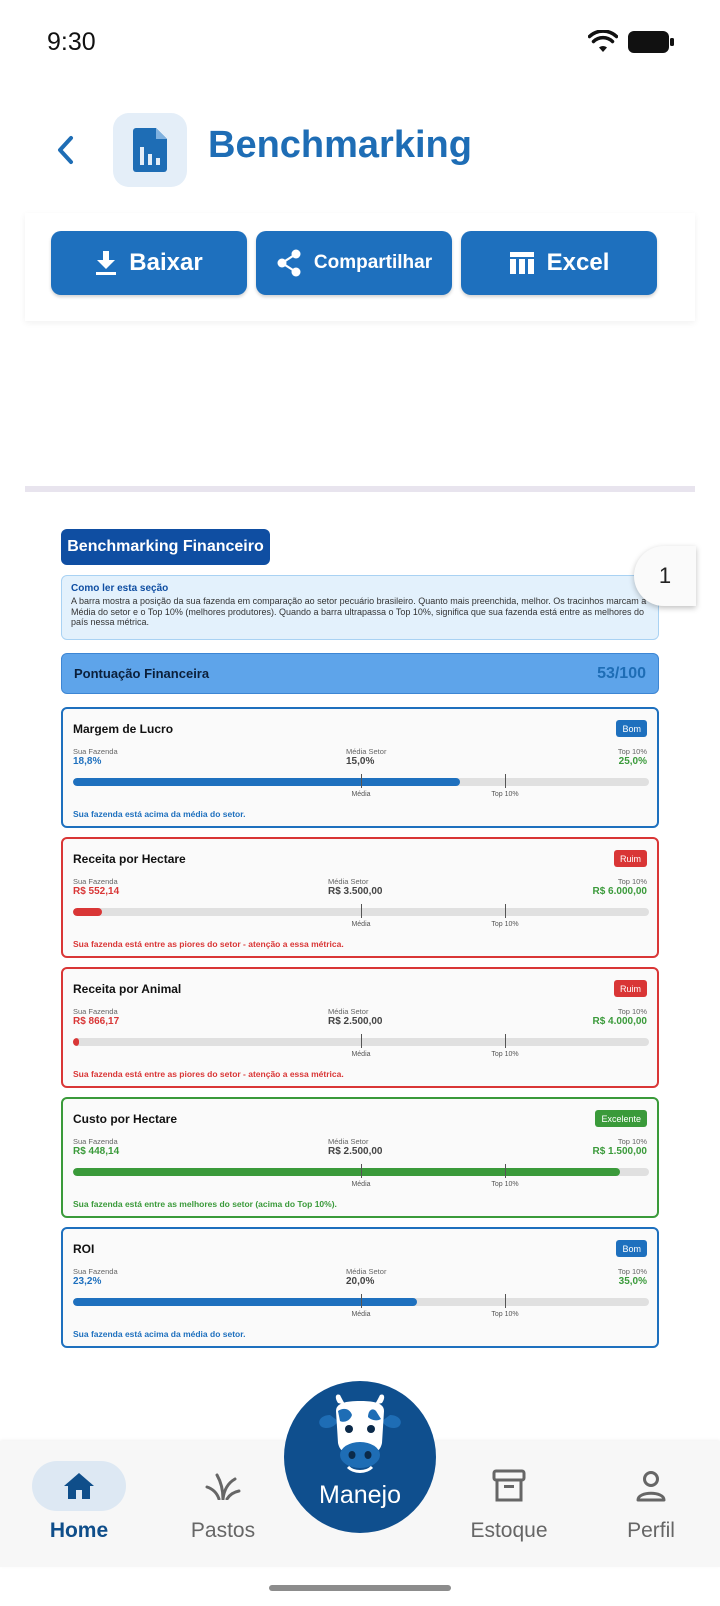  What do you see at coordinates (651, 1504) in the screenshot?
I see `nav-perfil: Perfil` at bounding box center [651, 1504].